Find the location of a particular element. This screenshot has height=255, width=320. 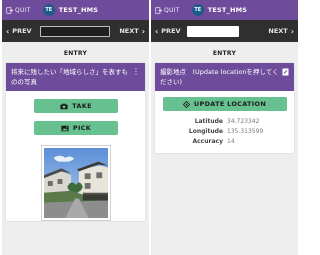

take-photo-button: TAKE is located at coordinates (76, 106).